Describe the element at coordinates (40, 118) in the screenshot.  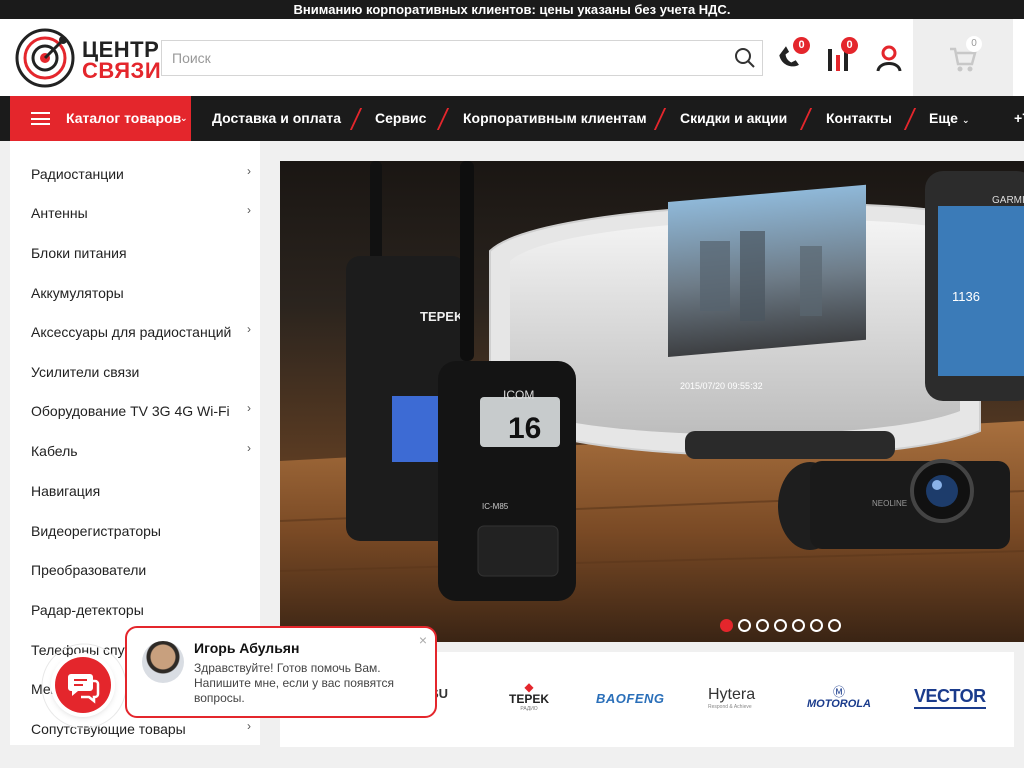
I see `hamburger-icon` at that location.